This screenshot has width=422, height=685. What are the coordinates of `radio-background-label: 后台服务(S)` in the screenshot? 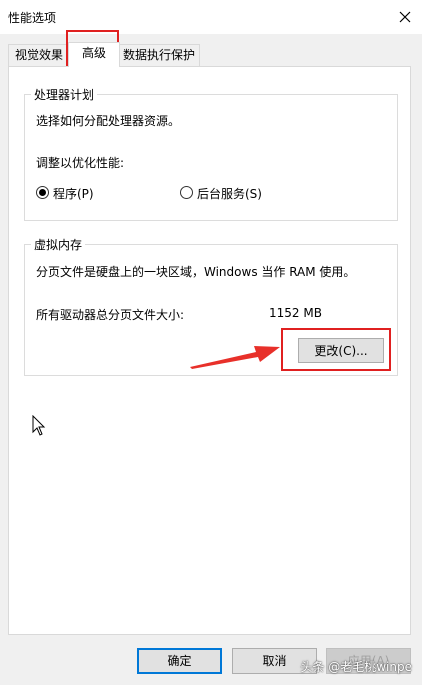 It's located at (229, 194).